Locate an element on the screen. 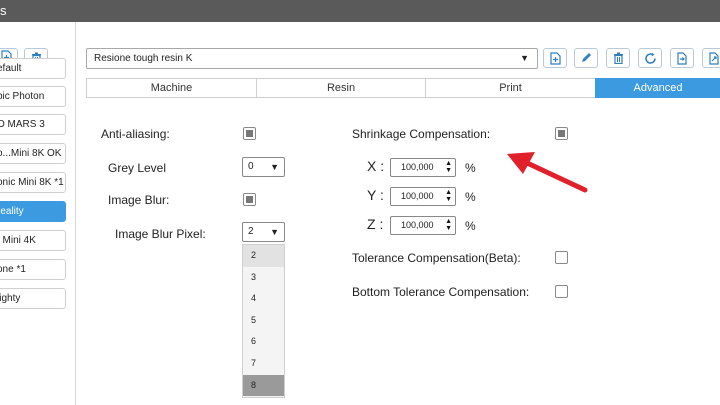  profile-item: lighty is located at coordinates (33, 298).